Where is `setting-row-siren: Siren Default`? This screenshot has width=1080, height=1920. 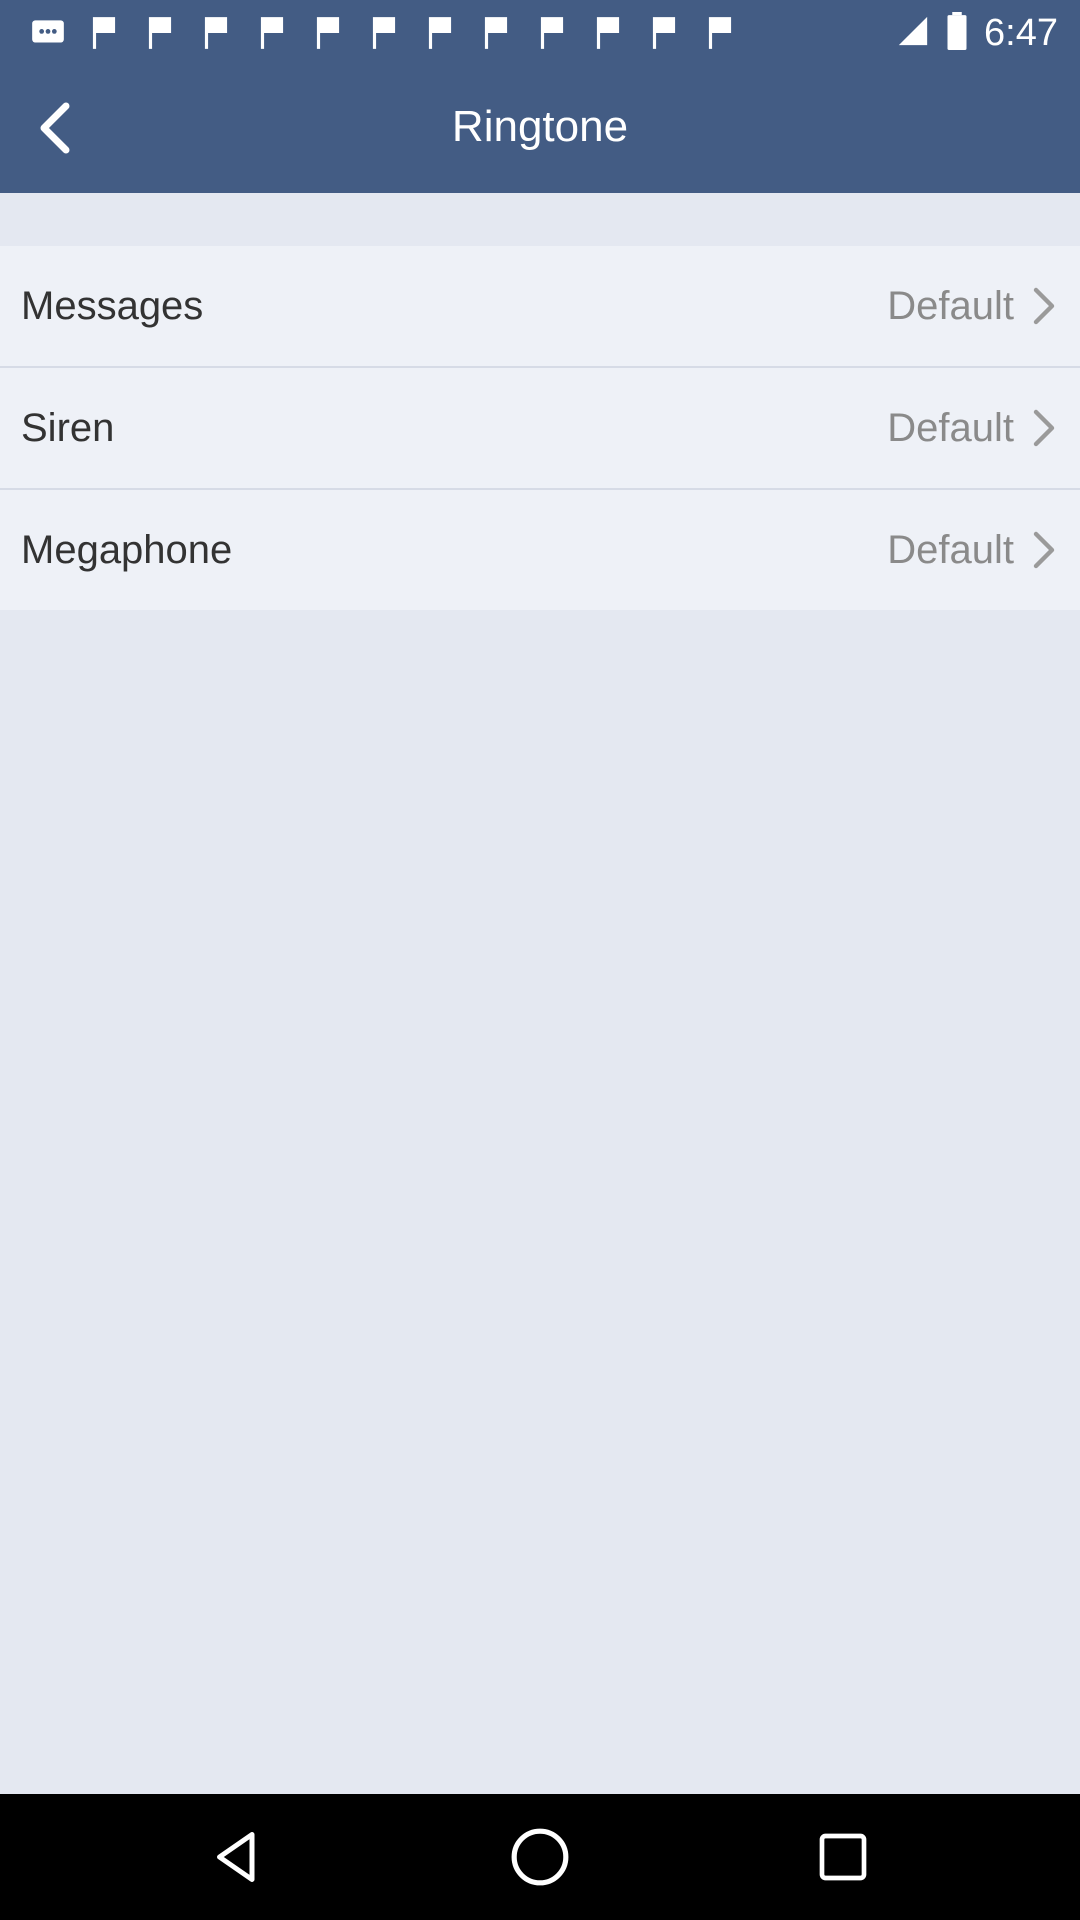
setting-row-siren: Siren Default is located at coordinates (540, 429).